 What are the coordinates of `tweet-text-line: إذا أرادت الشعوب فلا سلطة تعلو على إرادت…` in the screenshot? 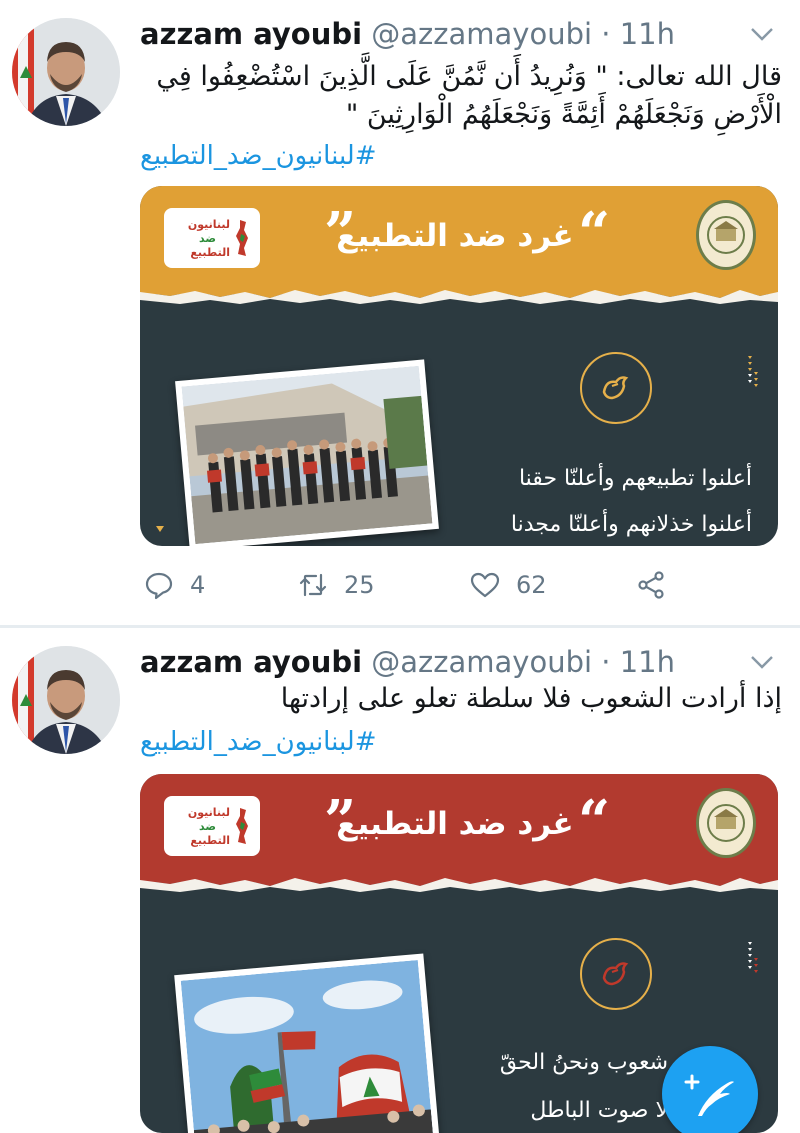 It's located at (531, 698).